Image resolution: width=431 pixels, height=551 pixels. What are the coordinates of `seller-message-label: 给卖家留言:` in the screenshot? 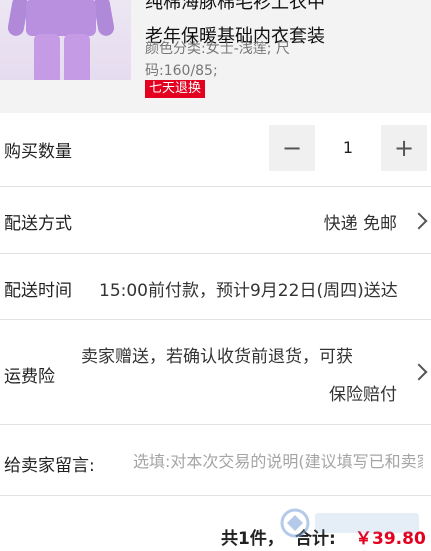 It's located at (49, 466).